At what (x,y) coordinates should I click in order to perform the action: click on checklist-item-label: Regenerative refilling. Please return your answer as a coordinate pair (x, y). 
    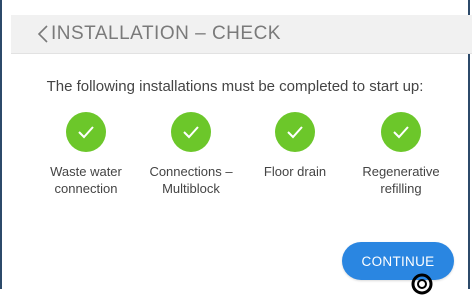
    Looking at the image, I should click on (401, 180).